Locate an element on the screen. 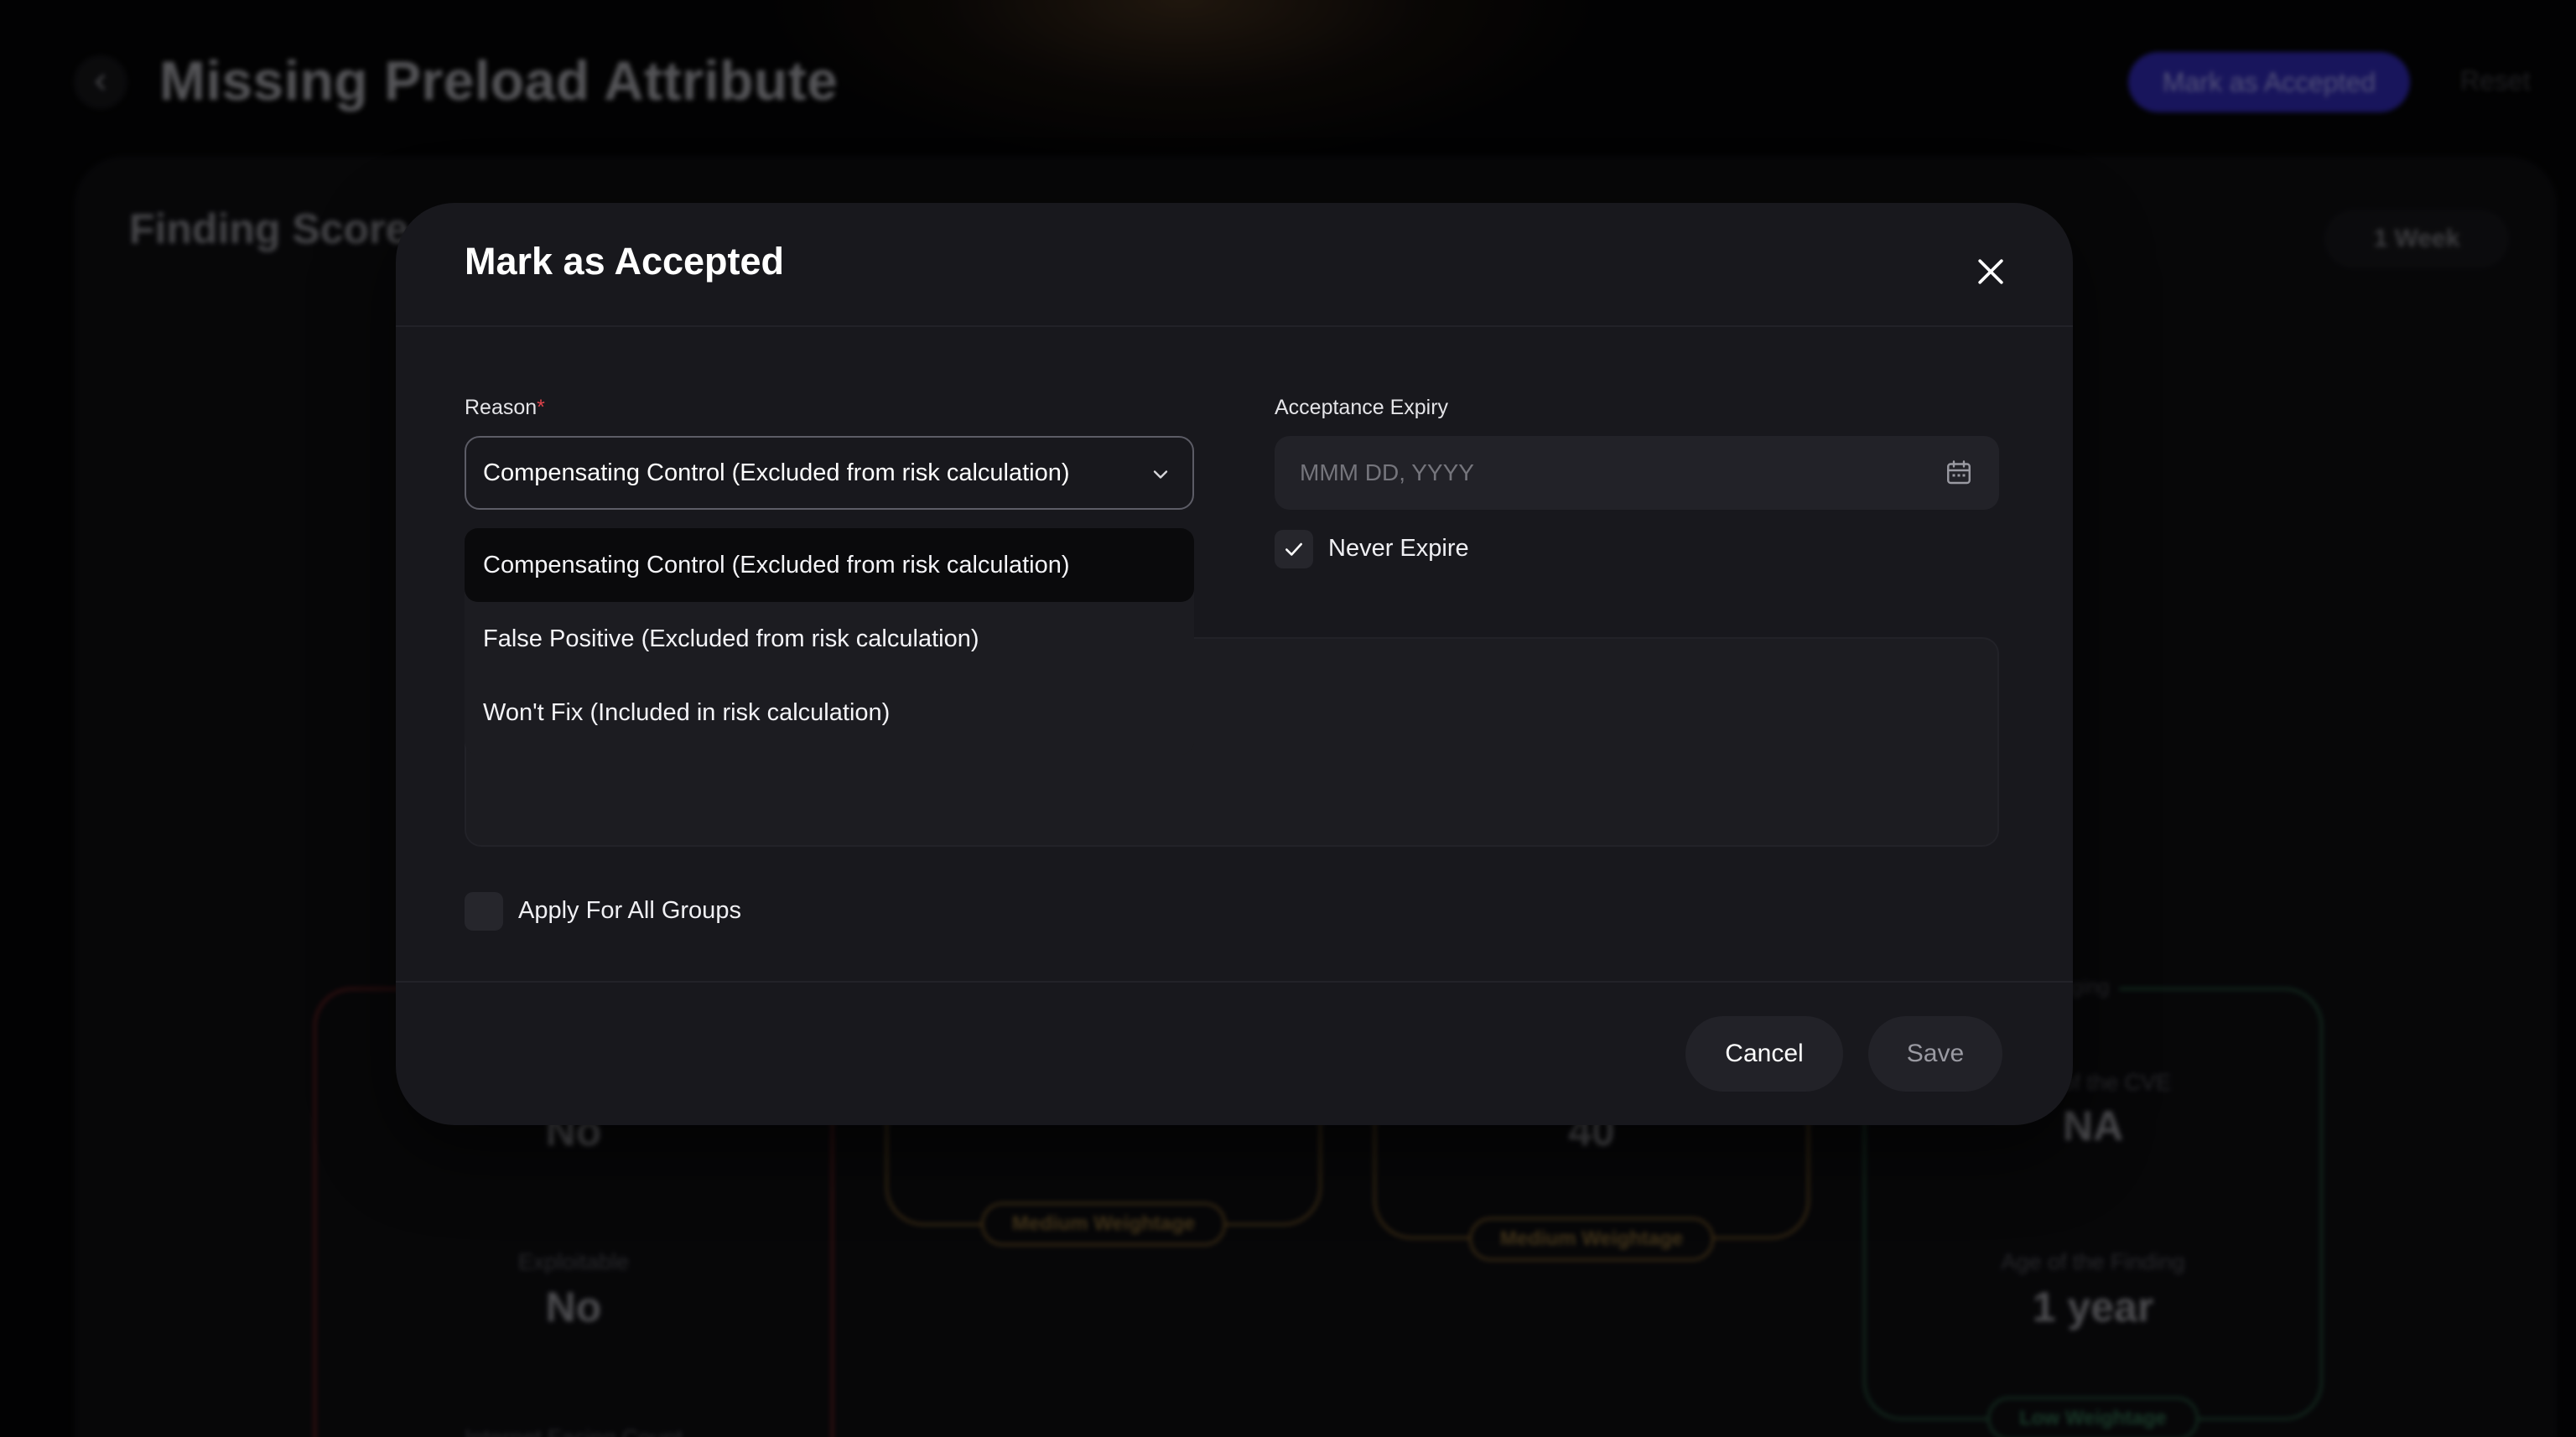 The height and width of the screenshot is (1437, 2576). close-icon is located at coordinates (1990, 271).